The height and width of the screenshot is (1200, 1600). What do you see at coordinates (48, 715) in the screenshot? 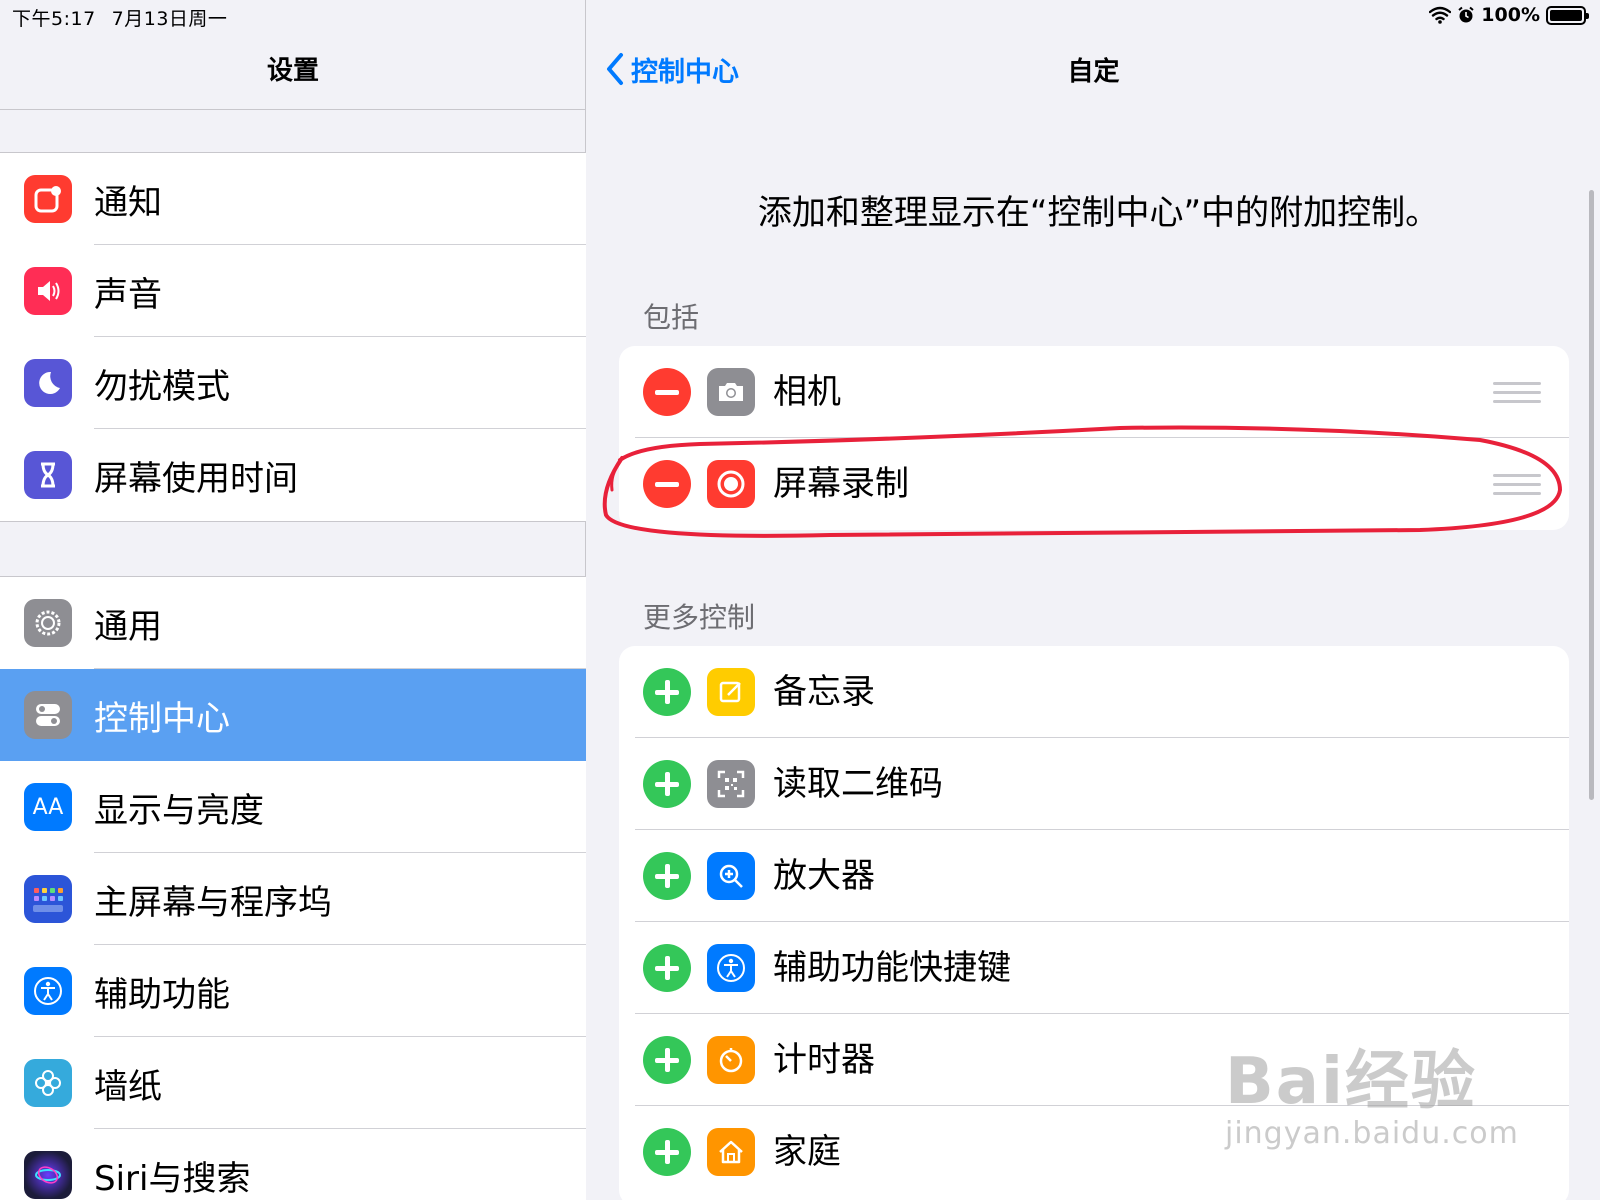
I see `toggles-icon` at bounding box center [48, 715].